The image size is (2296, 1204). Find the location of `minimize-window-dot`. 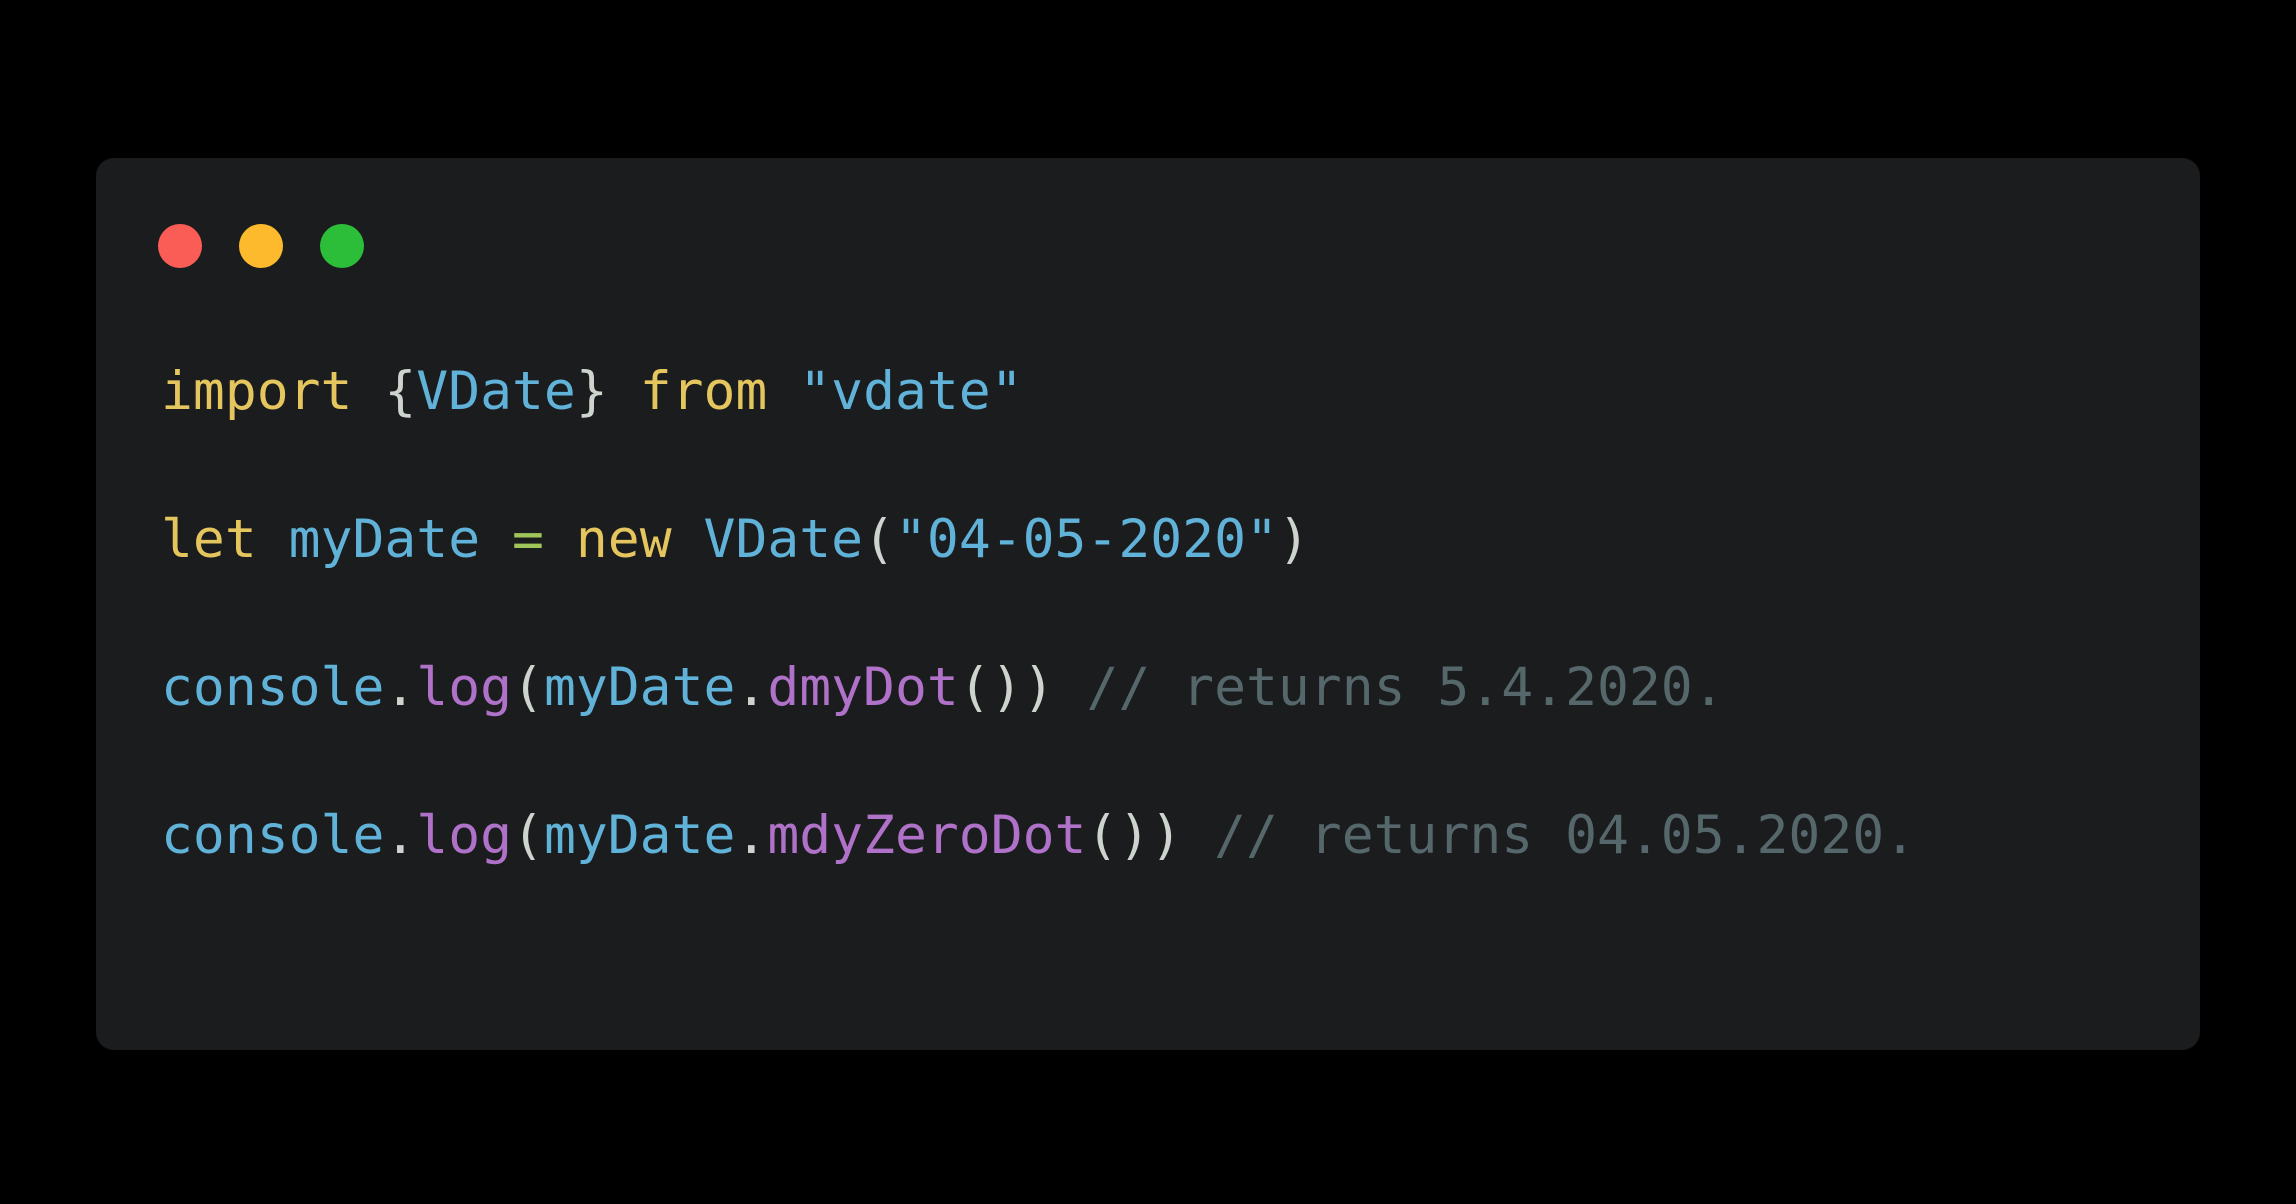

minimize-window-dot is located at coordinates (261, 246).